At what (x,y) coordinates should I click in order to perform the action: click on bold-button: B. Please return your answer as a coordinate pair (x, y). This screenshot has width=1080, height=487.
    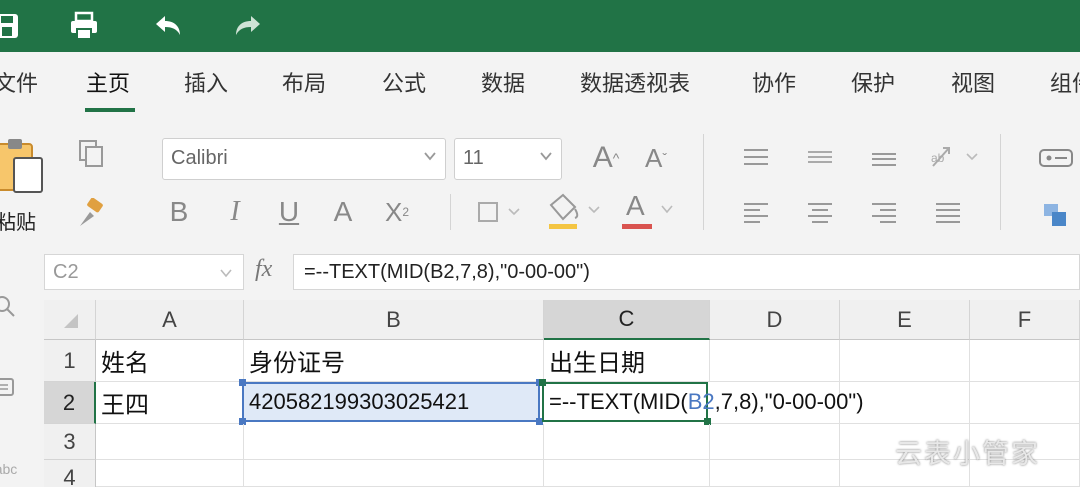
    Looking at the image, I should click on (179, 212).